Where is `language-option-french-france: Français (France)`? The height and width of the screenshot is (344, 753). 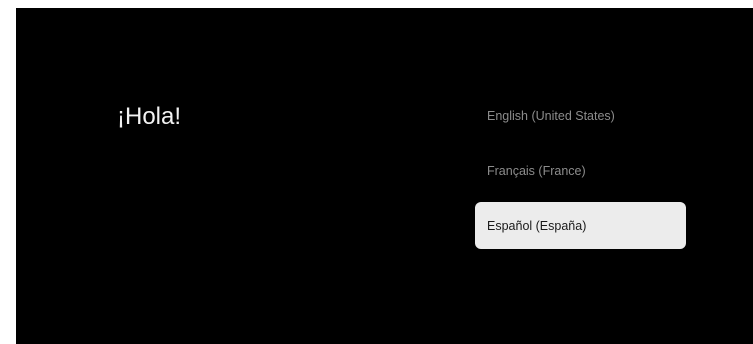 language-option-french-france: Français (France) is located at coordinates (580, 170).